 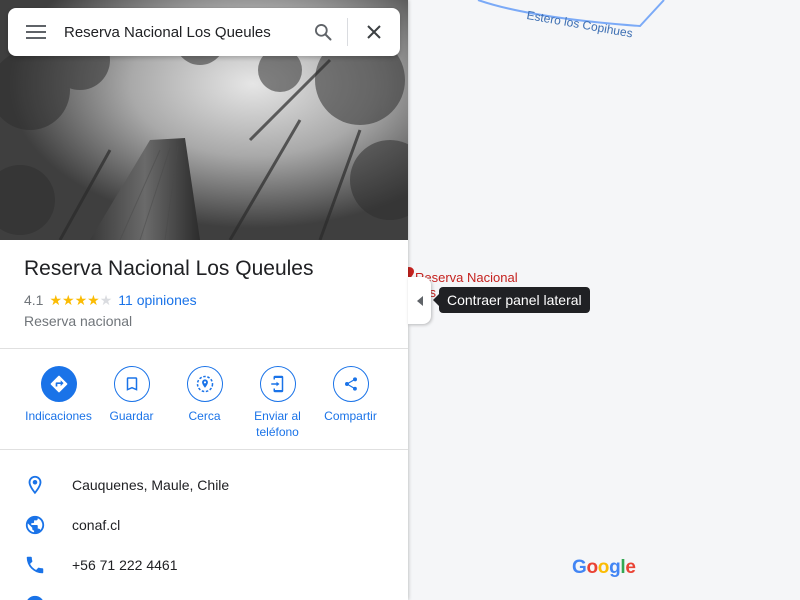 I want to click on share-button: Compartir, so click(x=350, y=403).